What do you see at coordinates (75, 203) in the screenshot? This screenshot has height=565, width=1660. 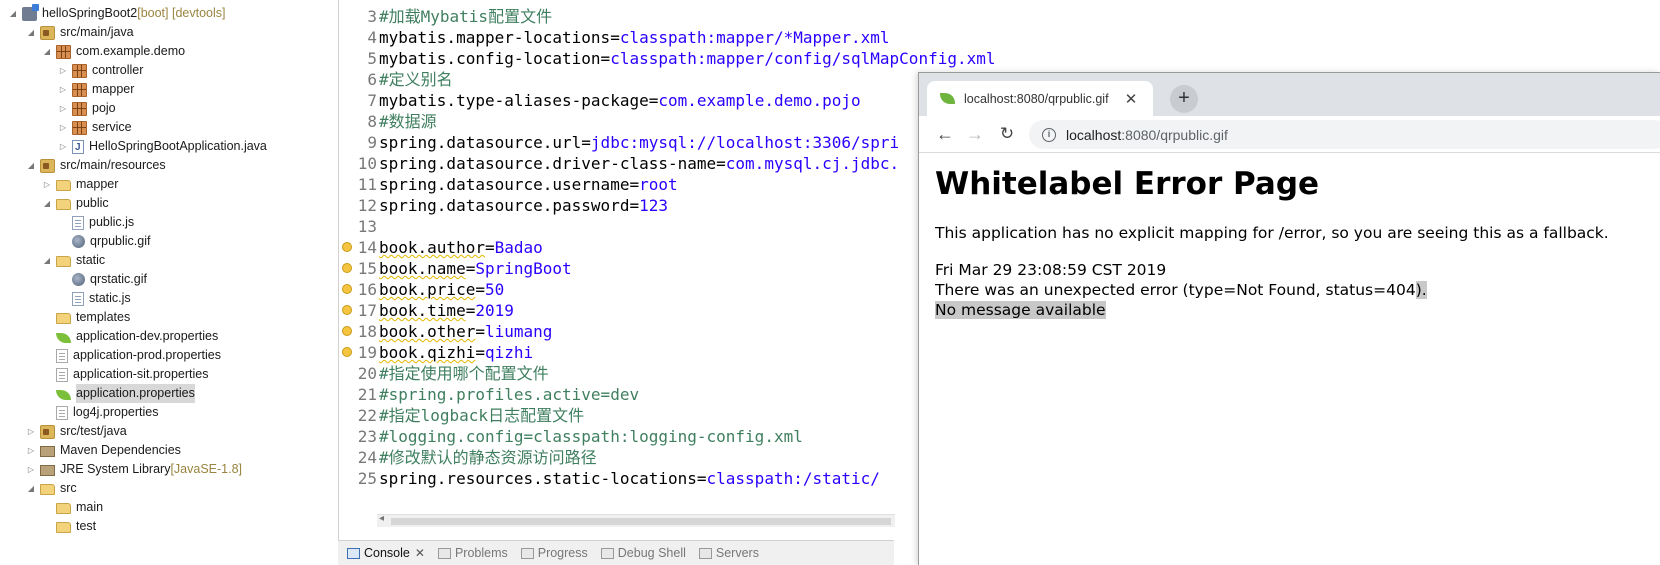 I see `tree-item: ◢ public` at bounding box center [75, 203].